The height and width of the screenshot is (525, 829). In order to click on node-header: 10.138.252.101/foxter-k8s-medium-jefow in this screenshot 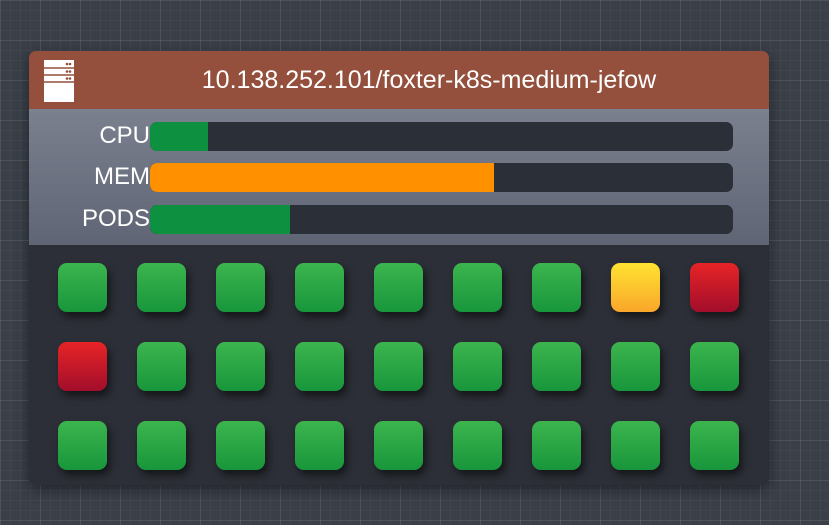, I will do `click(399, 80)`.